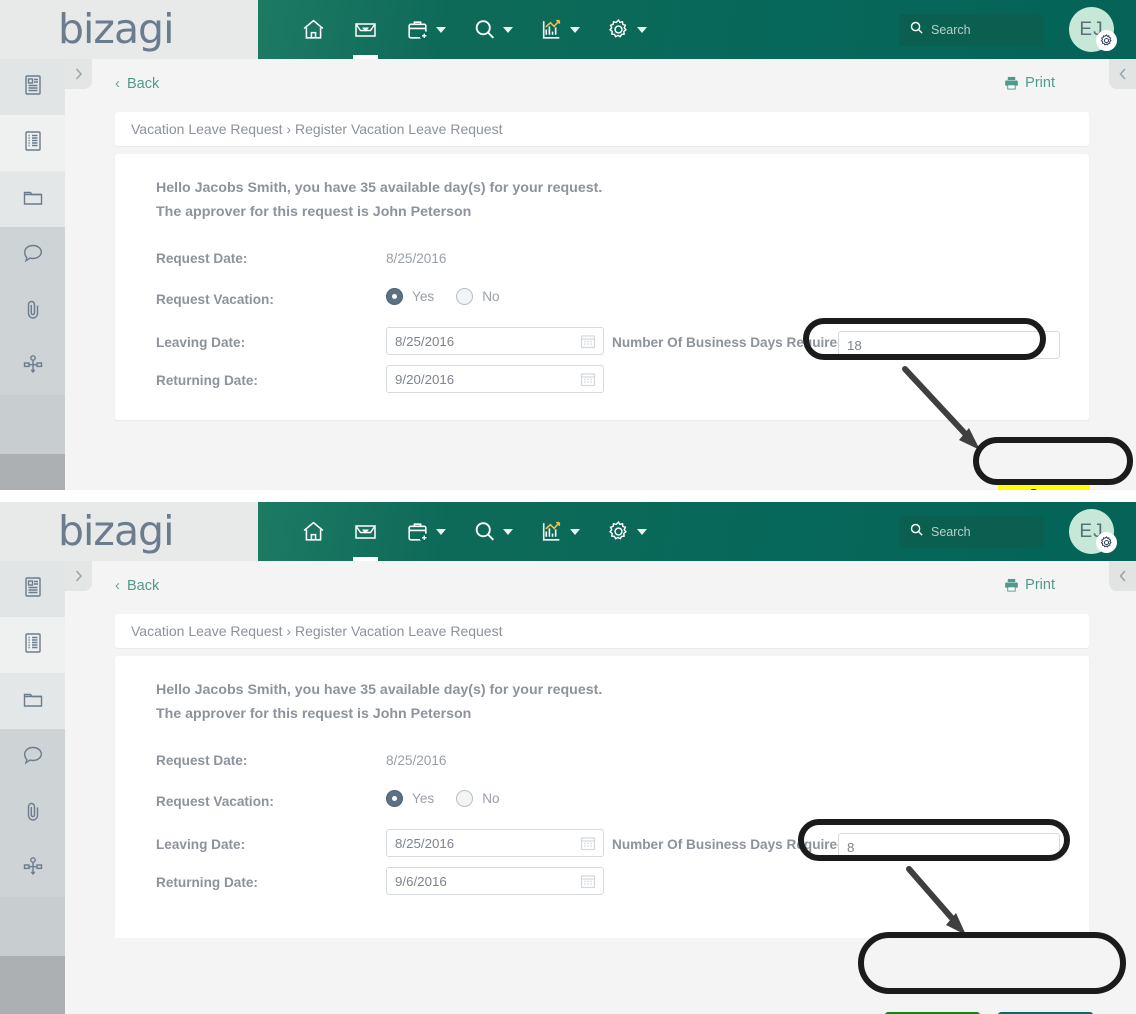 The width and height of the screenshot is (1136, 1014). Describe the element at coordinates (622, 303) in the screenshot. I see `field-row-request-vacation: Request Vacation: Yes No` at that location.